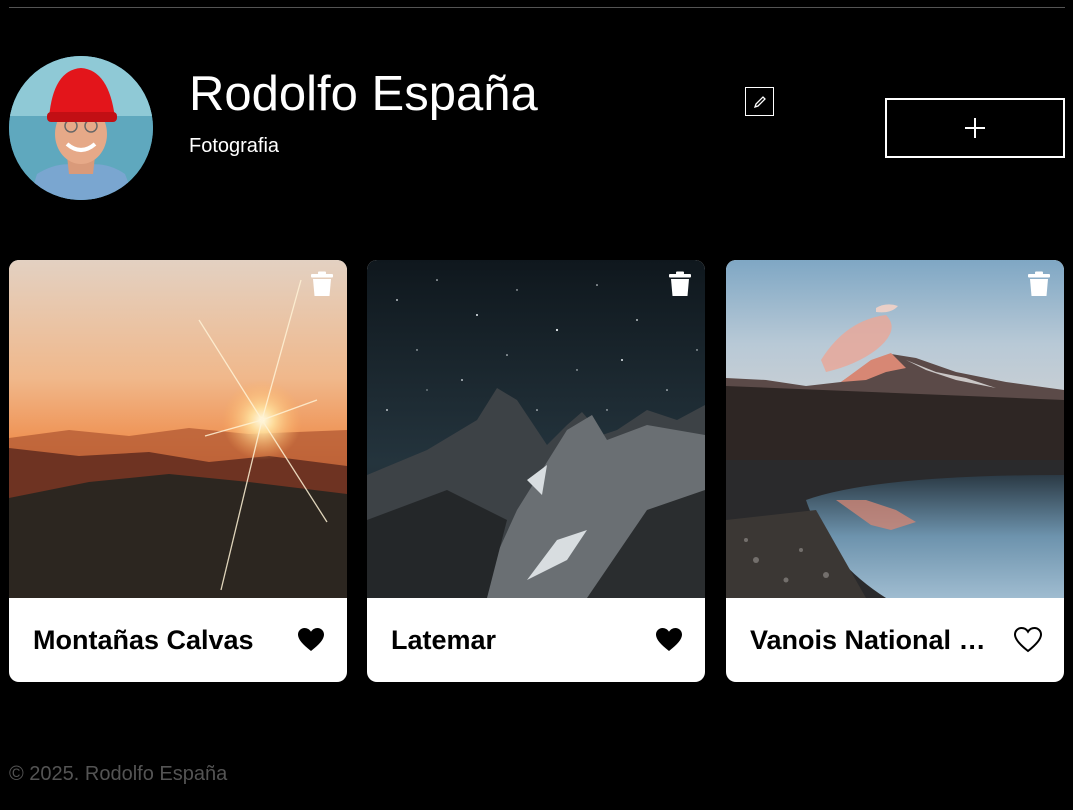  Describe the element at coordinates (444, 640) in the screenshot. I see `card-title: Latemar` at that location.